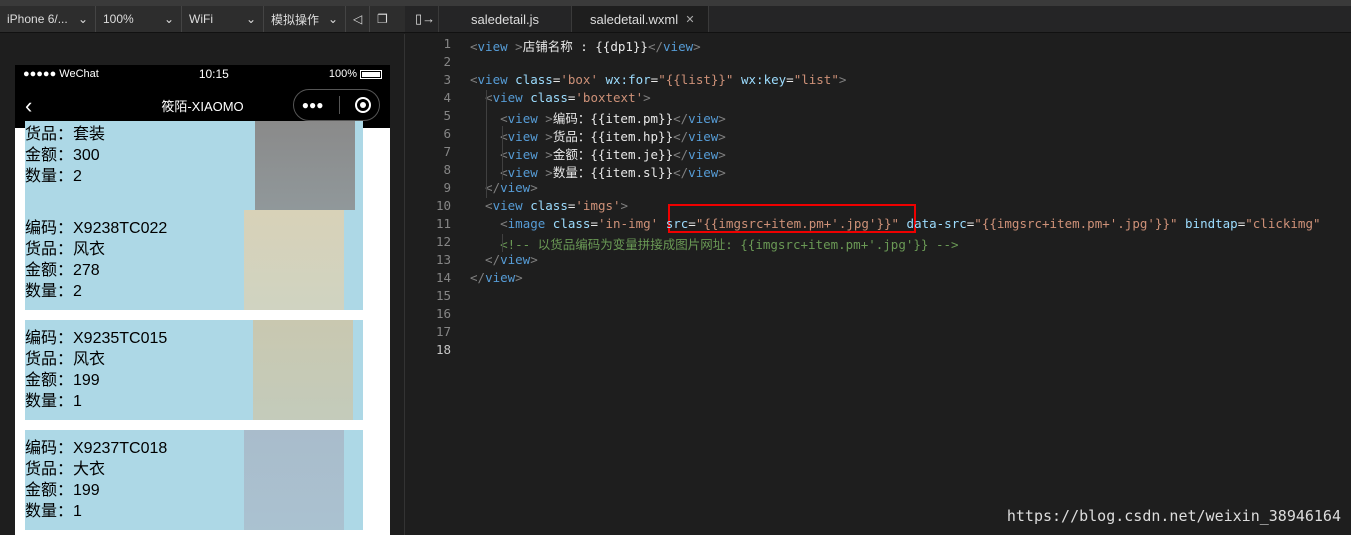 Image resolution: width=1351 pixels, height=535 pixels. What do you see at coordinates (447, 115) in the screenshot?
I see `line-number: 5` at bounding box center [447, 115].